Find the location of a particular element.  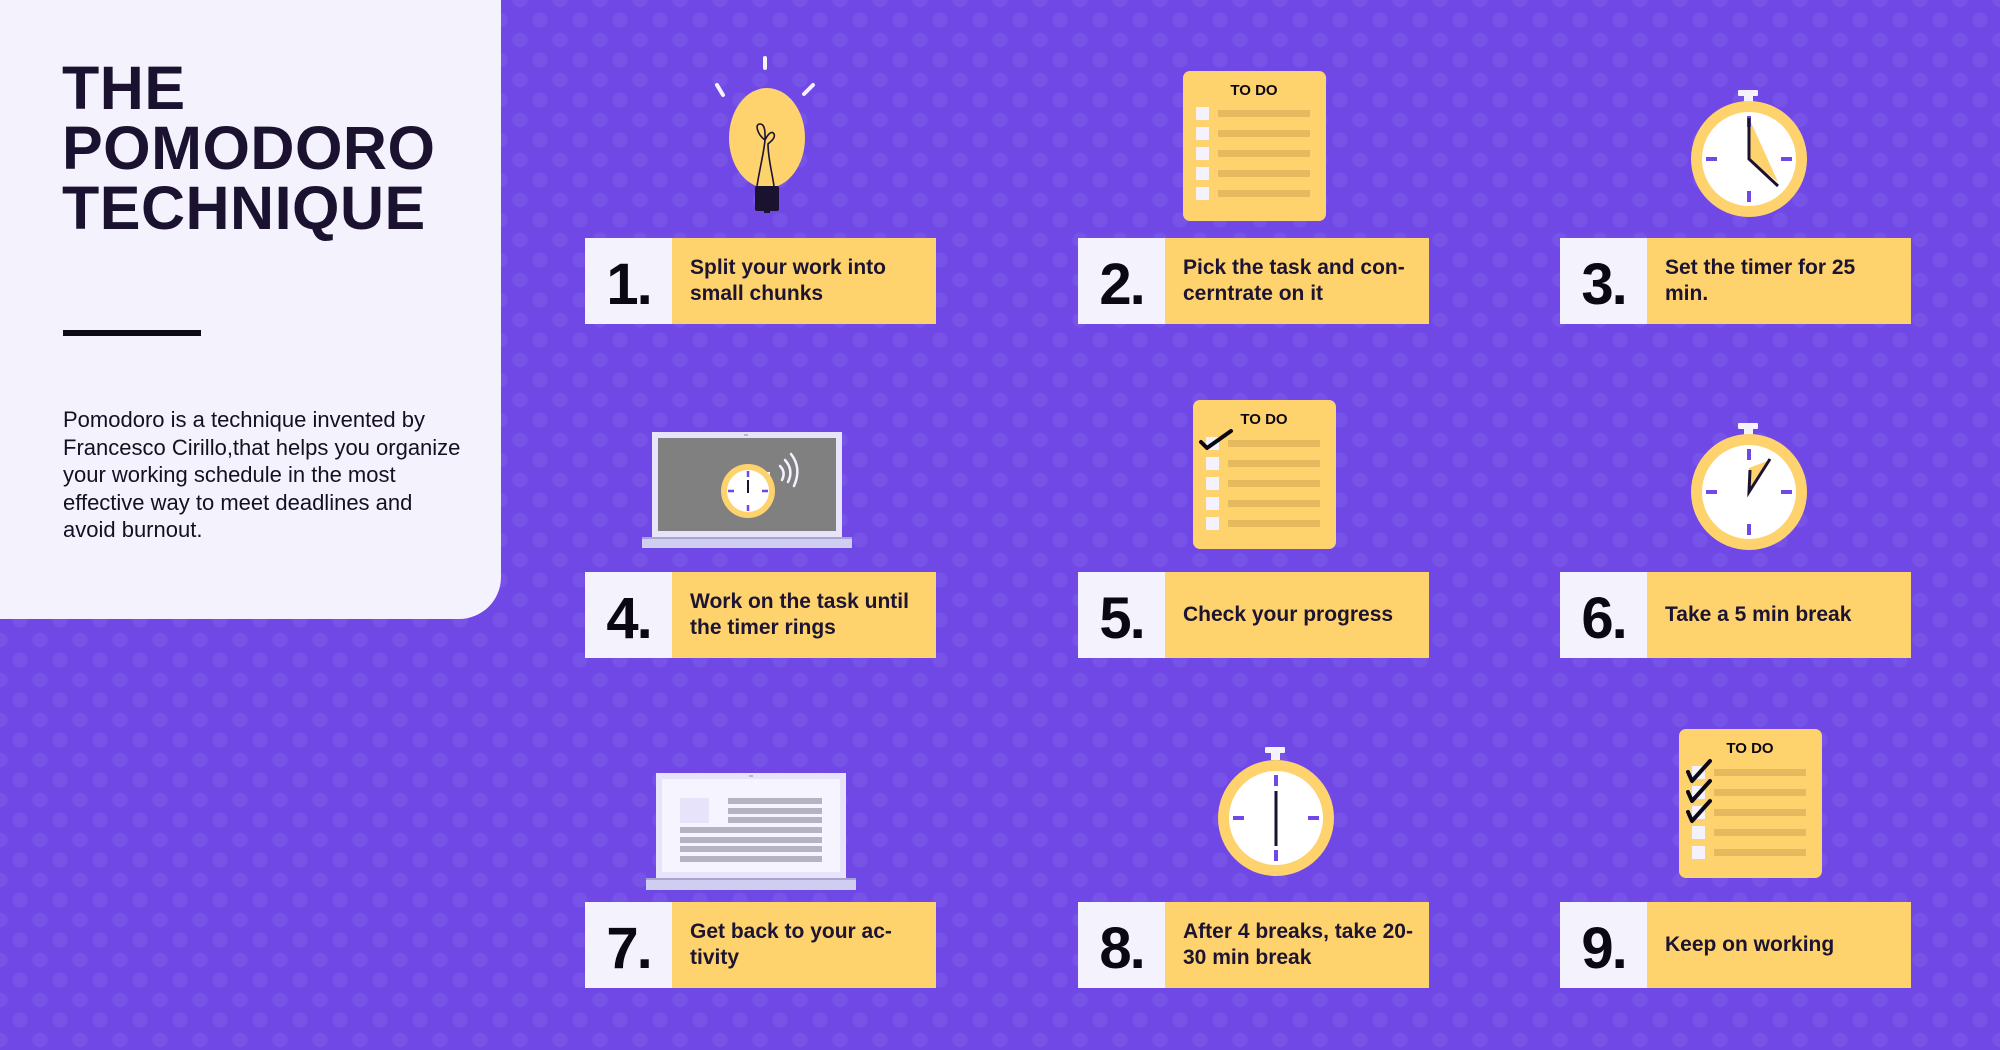

step-text: Get back to your ac-tivity is located at coordinates (804, 945).